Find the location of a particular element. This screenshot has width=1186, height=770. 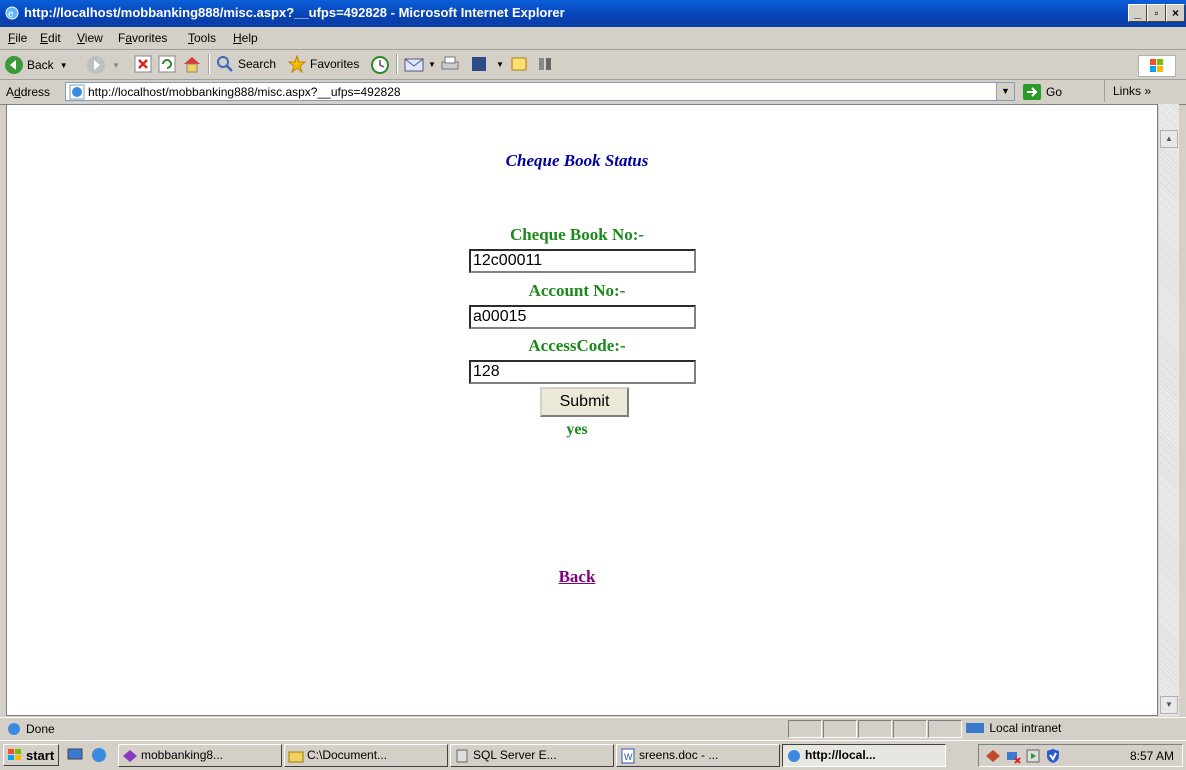

address-dropdown-icon: ▼ is located at coordinates (1005, 91).